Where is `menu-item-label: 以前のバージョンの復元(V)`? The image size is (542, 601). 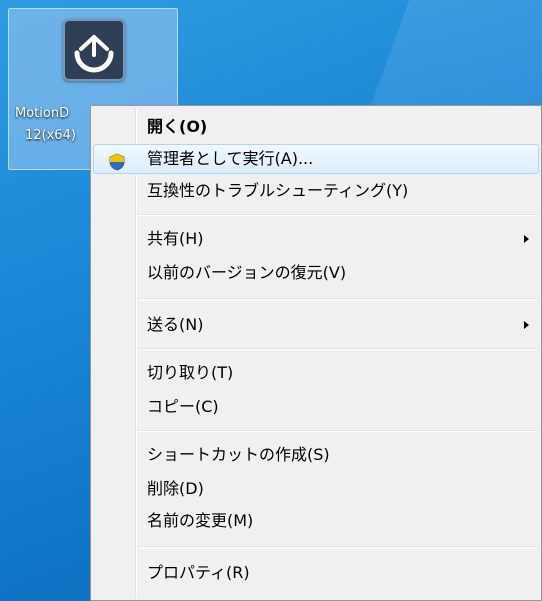
menu-item-label: 以前のバージョンの復元(V) is located at coordinates (247, 272).